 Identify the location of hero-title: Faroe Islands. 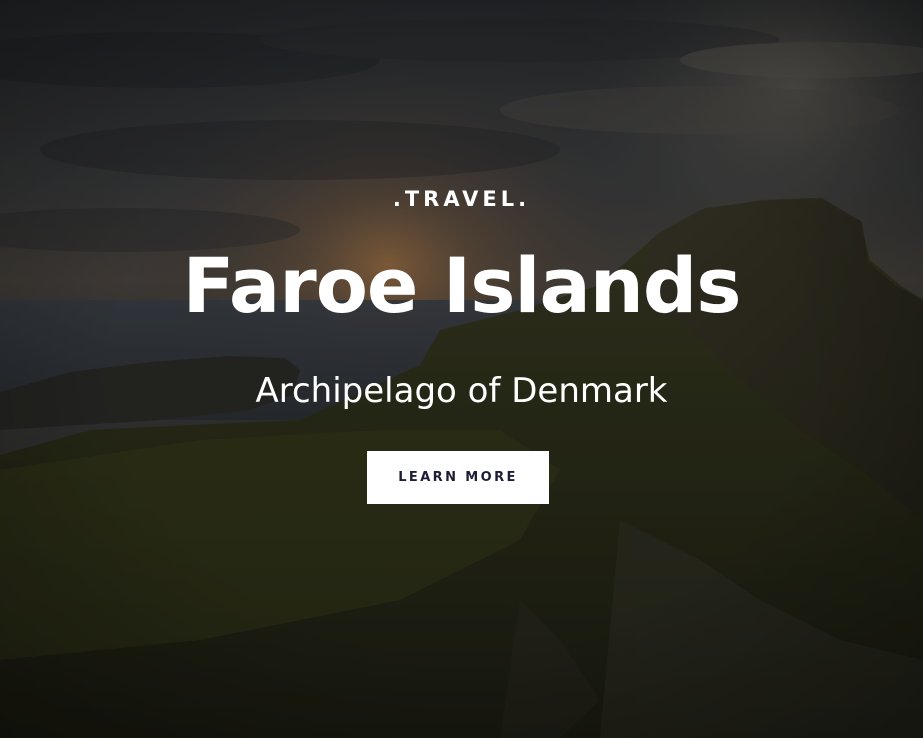
(461, 285).